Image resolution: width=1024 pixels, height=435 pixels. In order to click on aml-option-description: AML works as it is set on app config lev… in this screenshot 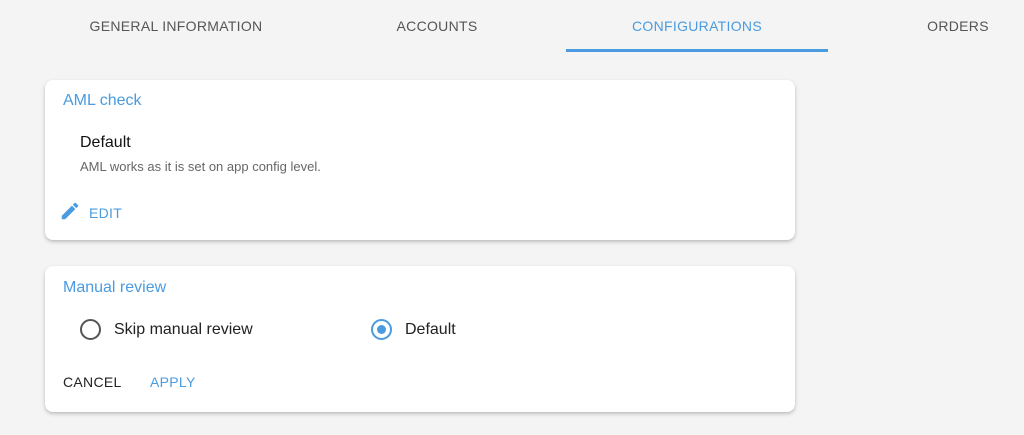, I will do `click(200, 166)`.